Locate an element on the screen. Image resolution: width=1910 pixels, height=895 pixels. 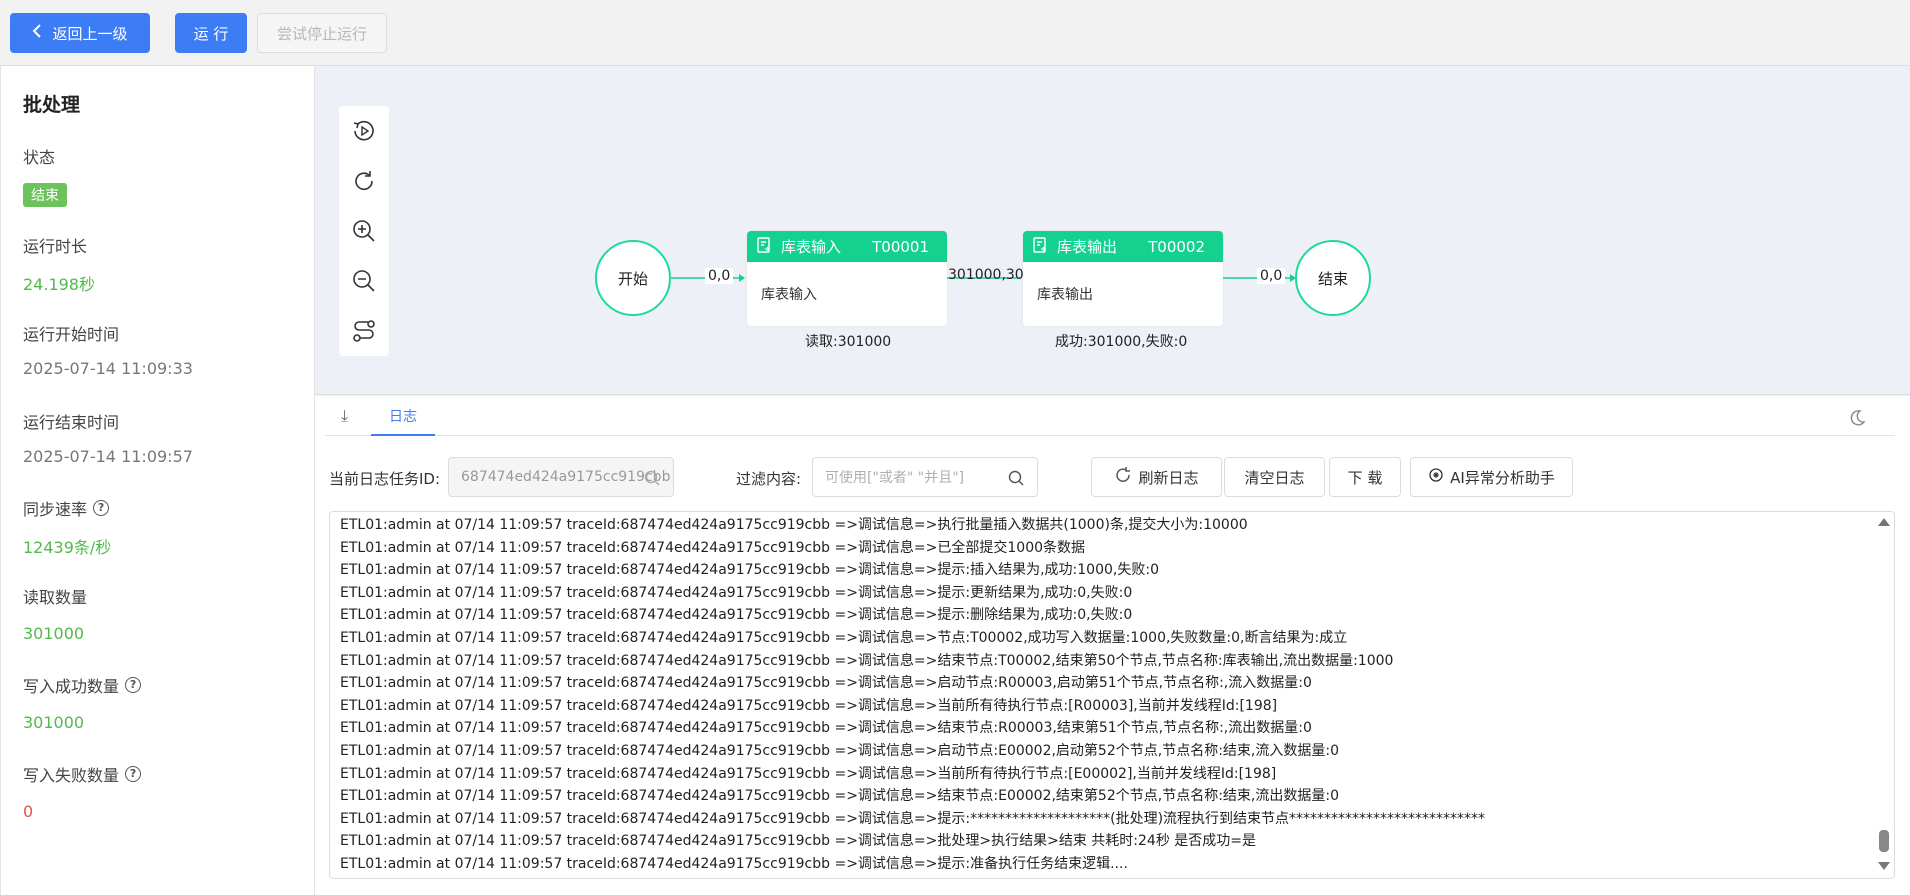
start-time-value: 2025-07-14 11:09:33 is located at coordinates (108, 368).